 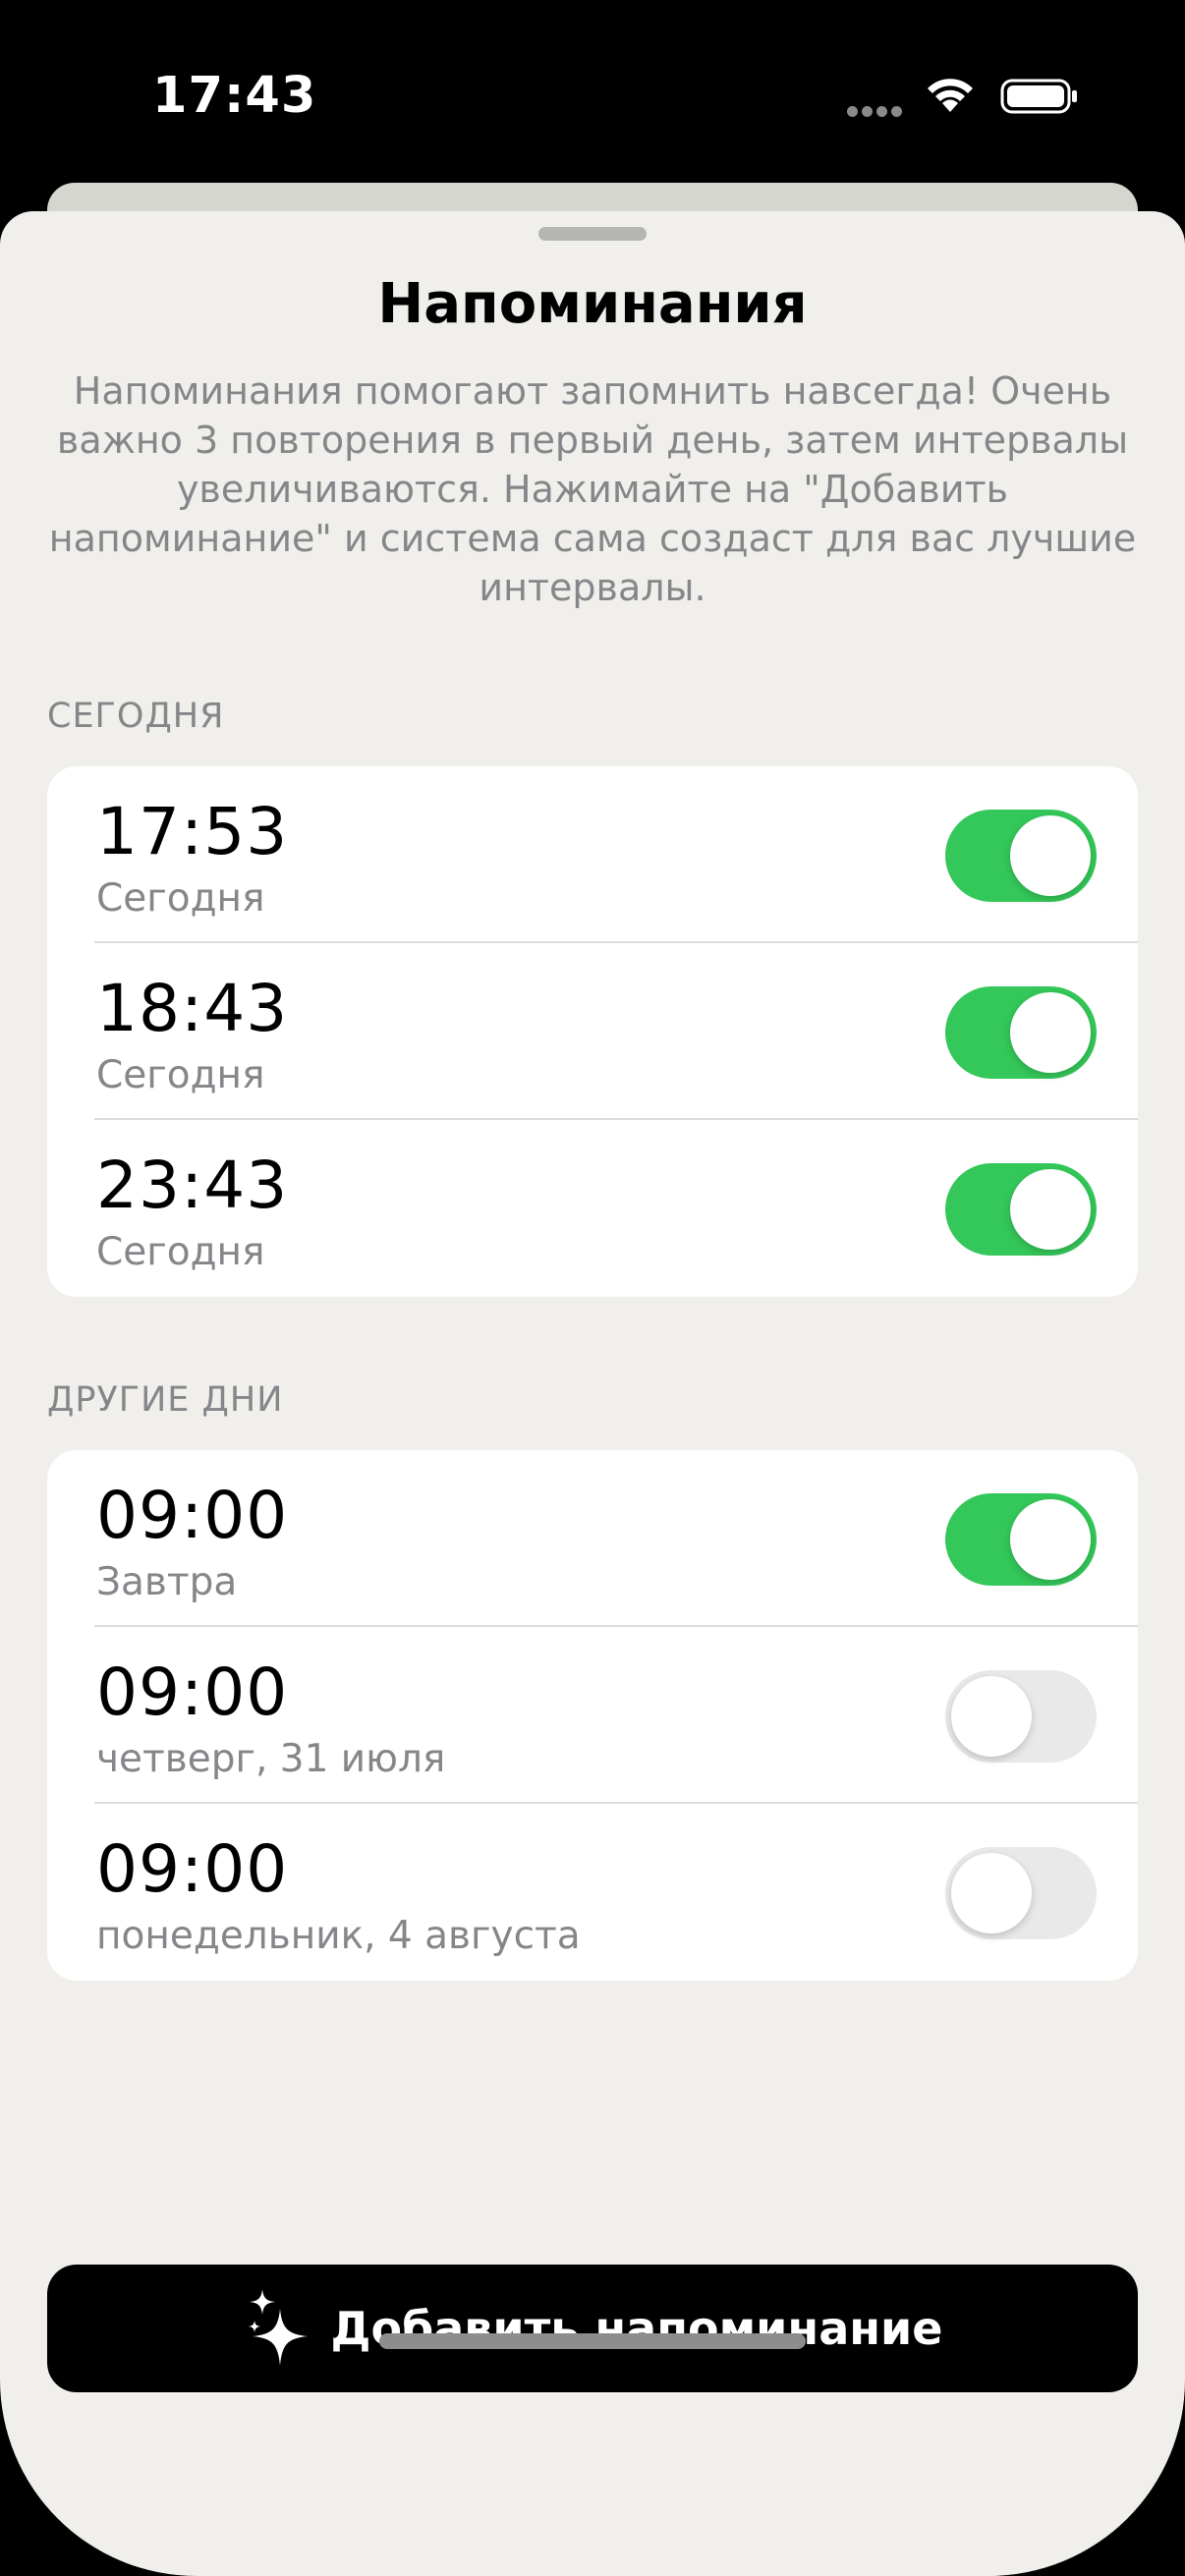 I want to click on reminder-row: 17:53 Сегодня, so click(x=592, y=854).